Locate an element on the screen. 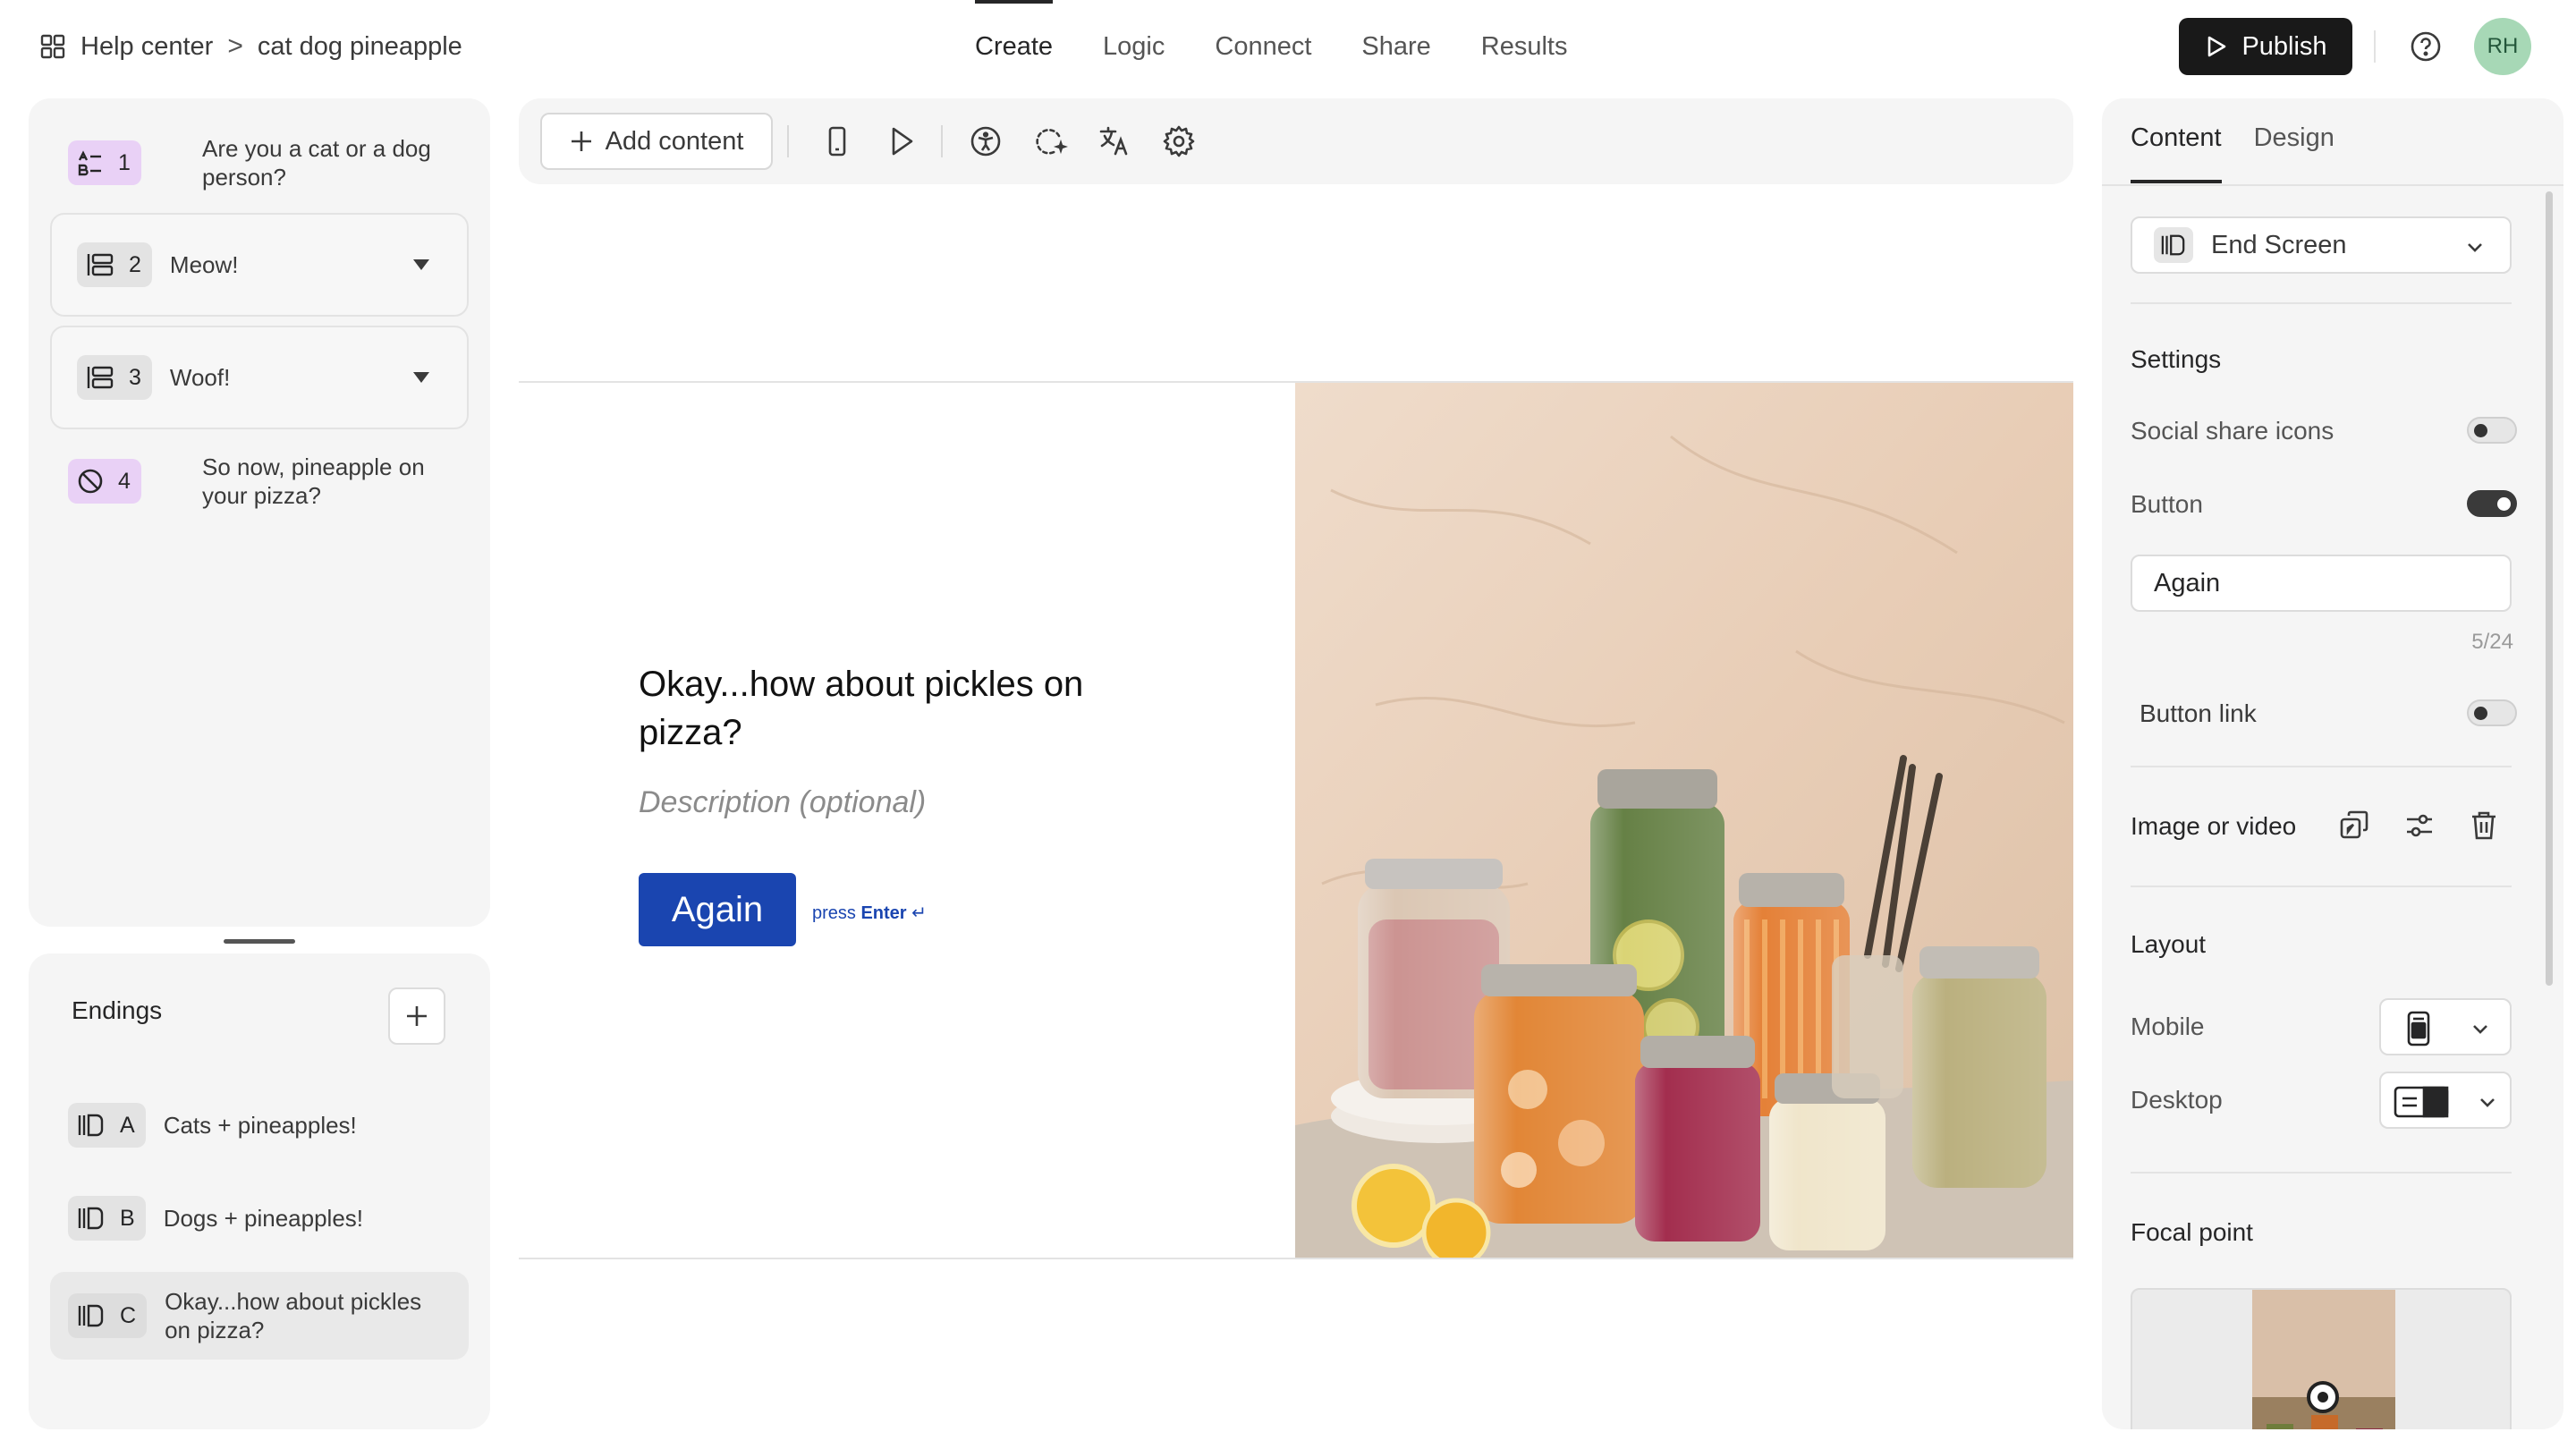 The image size is (2576, 1449). tab-share: Share is located at coordinates (1395, 46).